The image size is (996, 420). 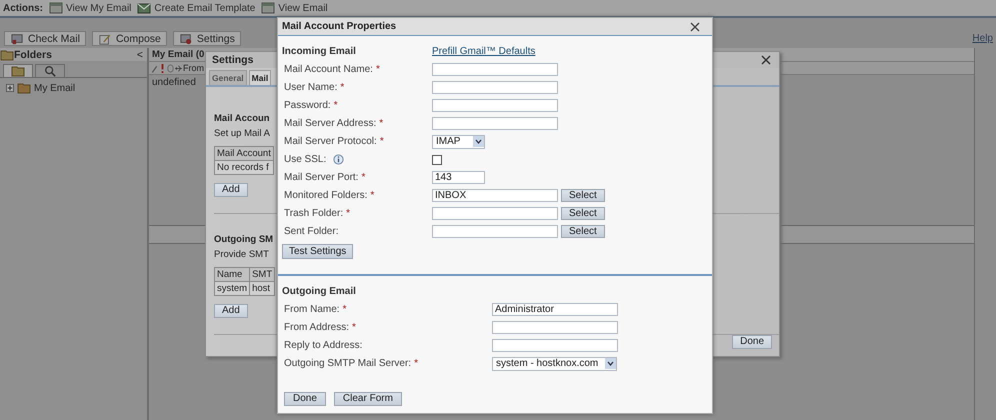 I want to click on expander-icon, so click(x=10, y=88).